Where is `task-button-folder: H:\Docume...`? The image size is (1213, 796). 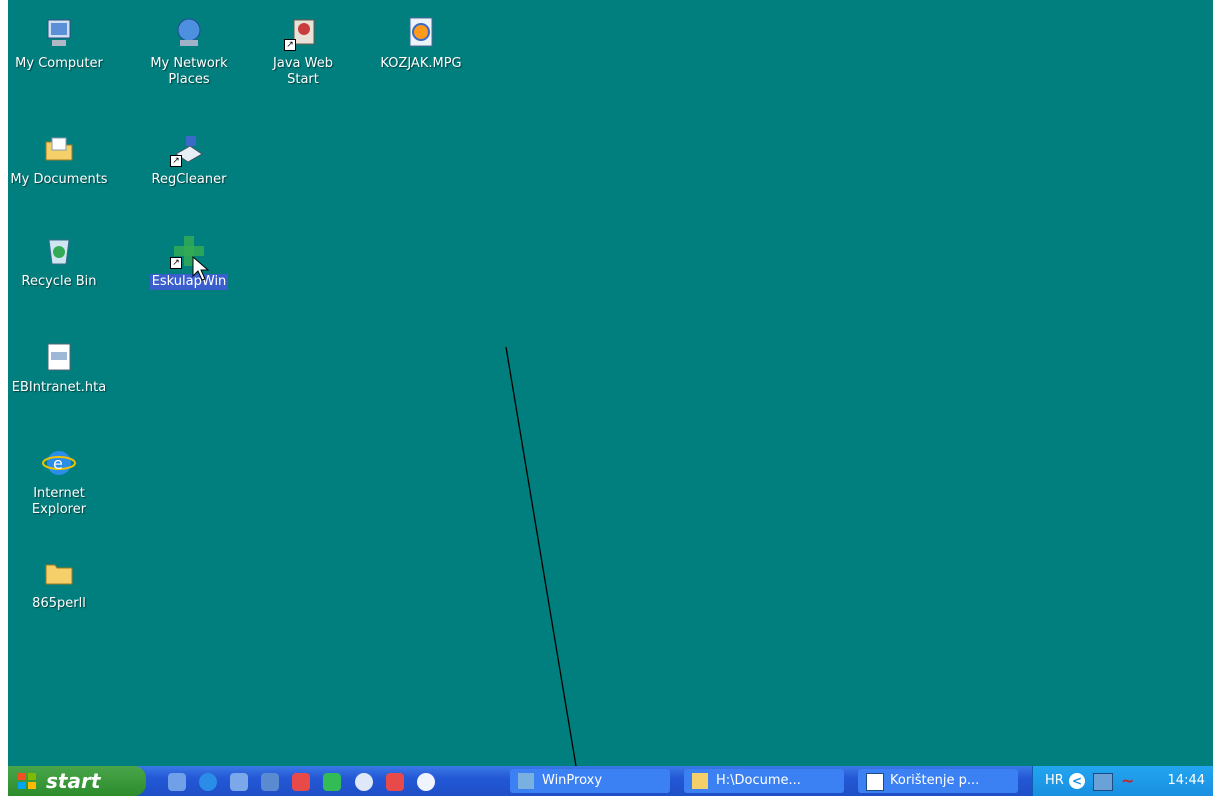
task-button-folder: H:\Docume... is located at coordinates (764, 781).